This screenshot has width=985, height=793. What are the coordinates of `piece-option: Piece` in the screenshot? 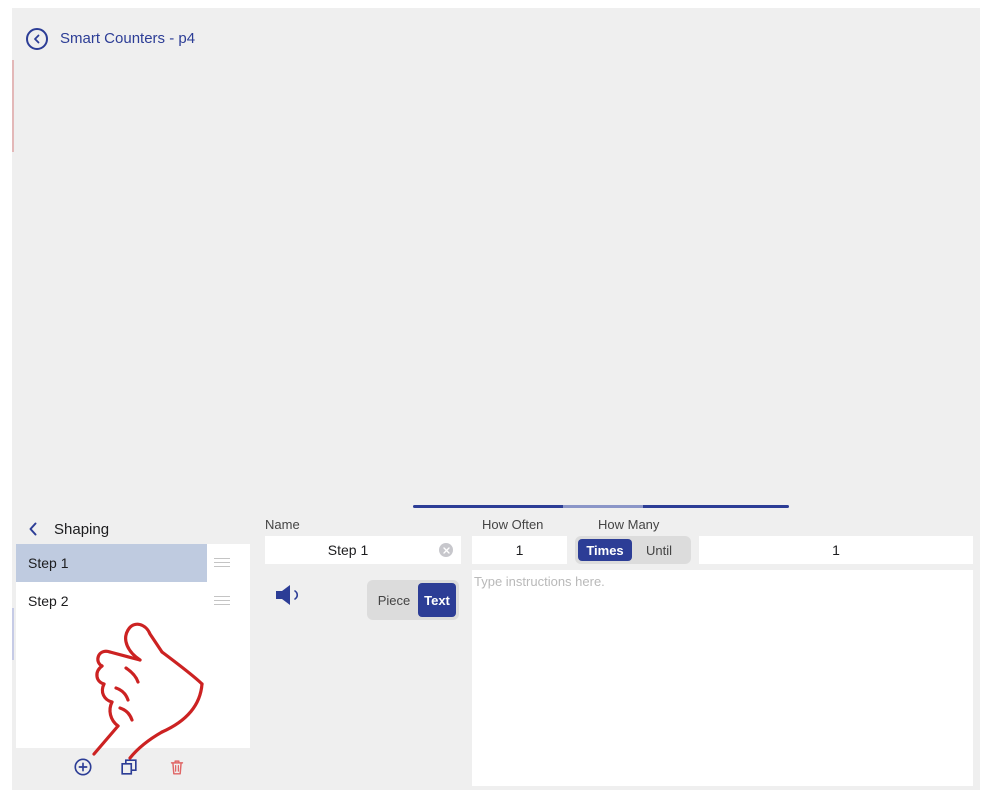 It's located at (394, 600).